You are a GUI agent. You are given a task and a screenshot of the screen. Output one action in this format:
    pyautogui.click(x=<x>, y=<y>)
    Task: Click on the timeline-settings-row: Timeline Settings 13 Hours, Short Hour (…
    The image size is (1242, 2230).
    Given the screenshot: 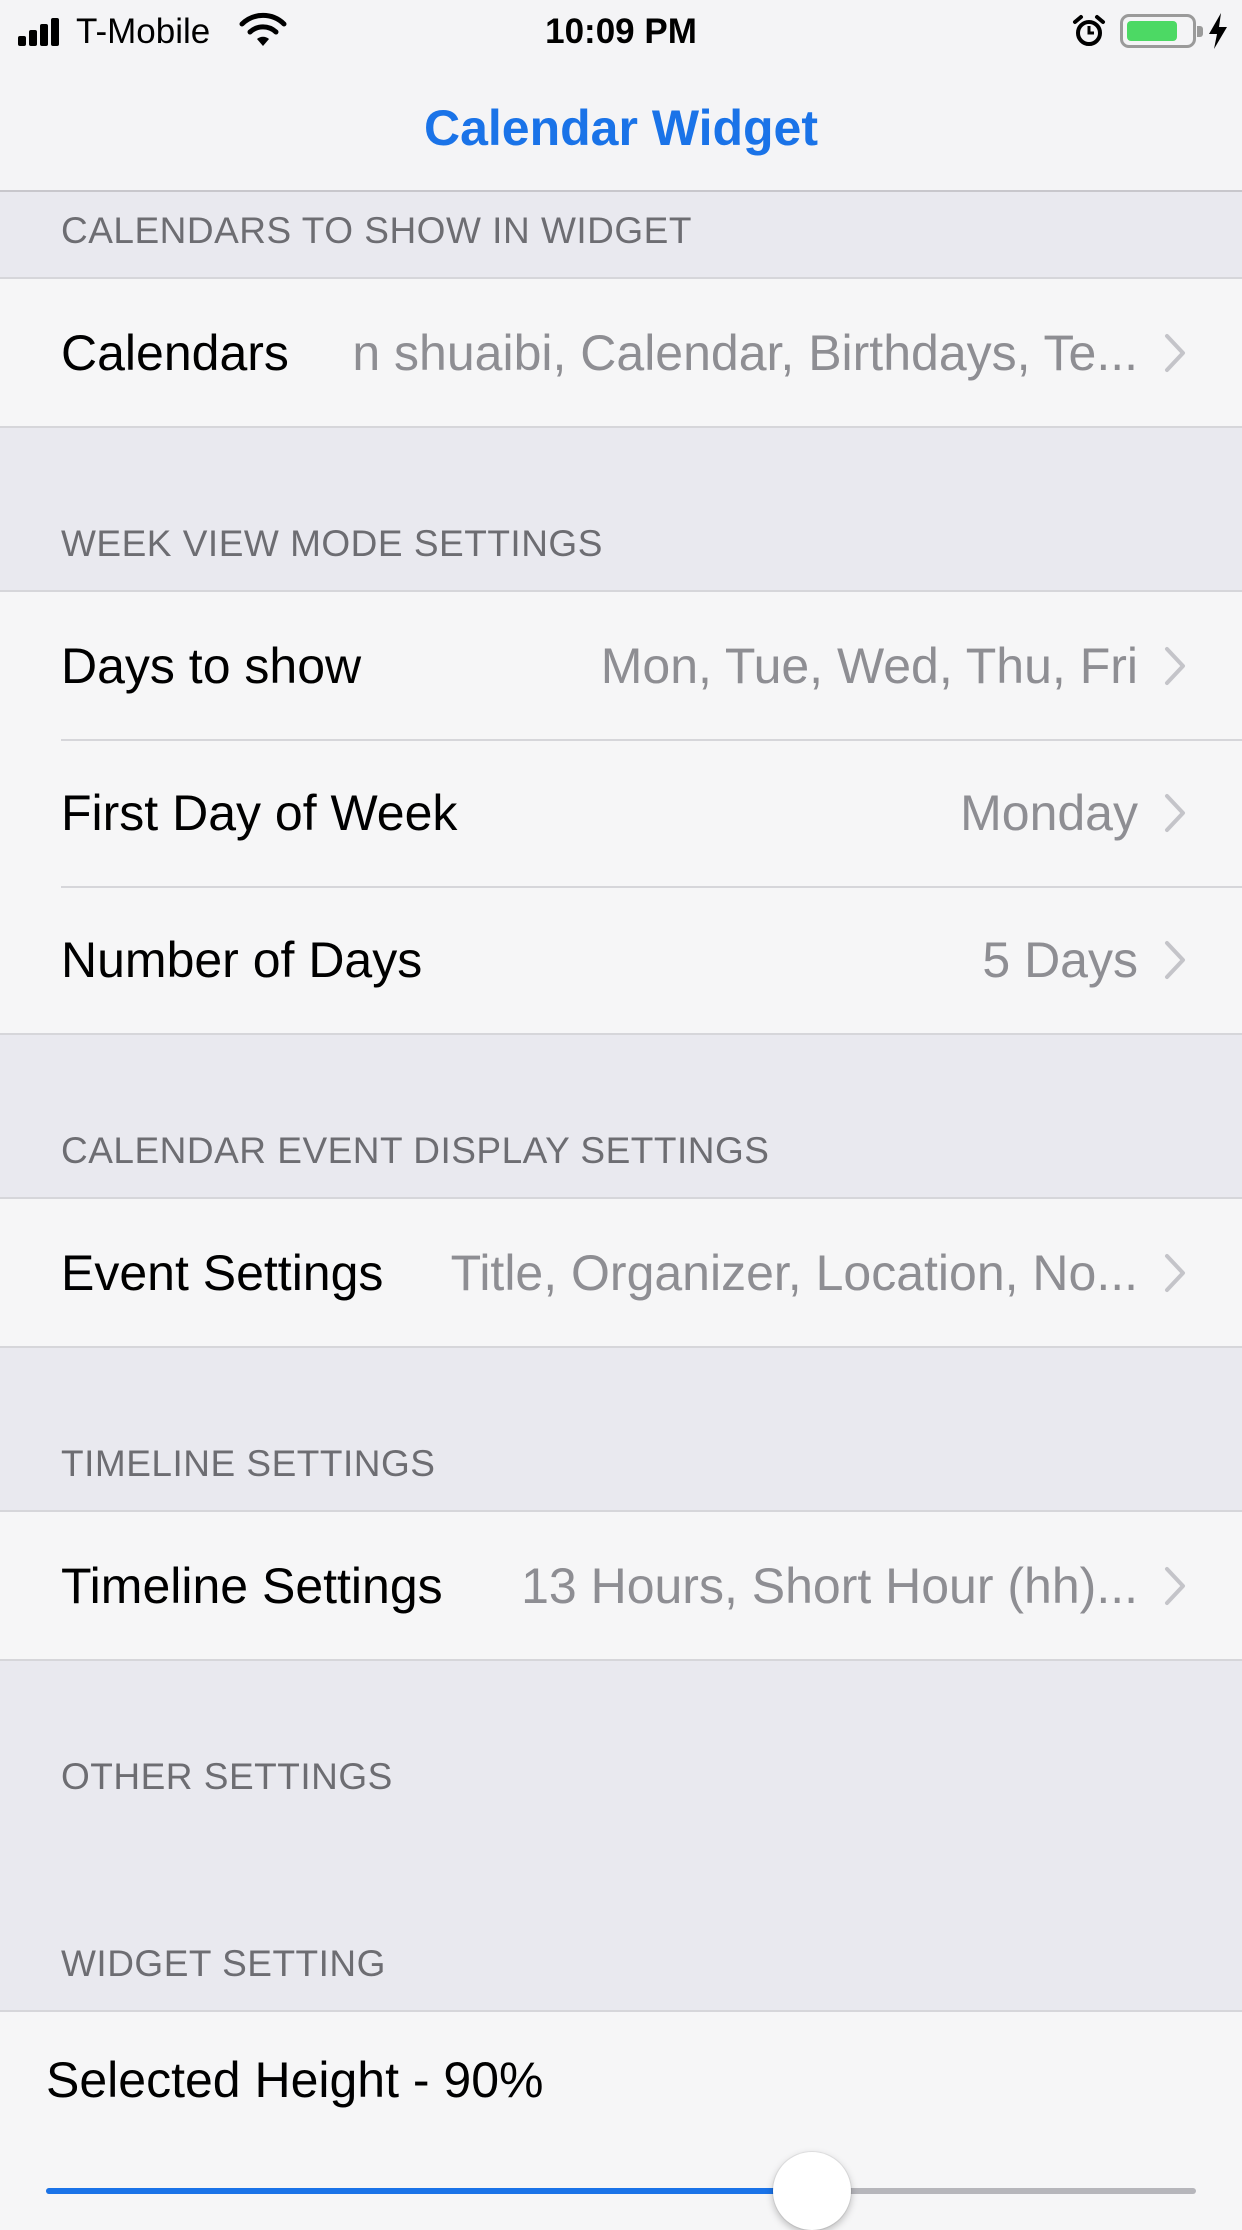 What is the action you would take?
    pyautogui.click(x=621, y=1585)
    